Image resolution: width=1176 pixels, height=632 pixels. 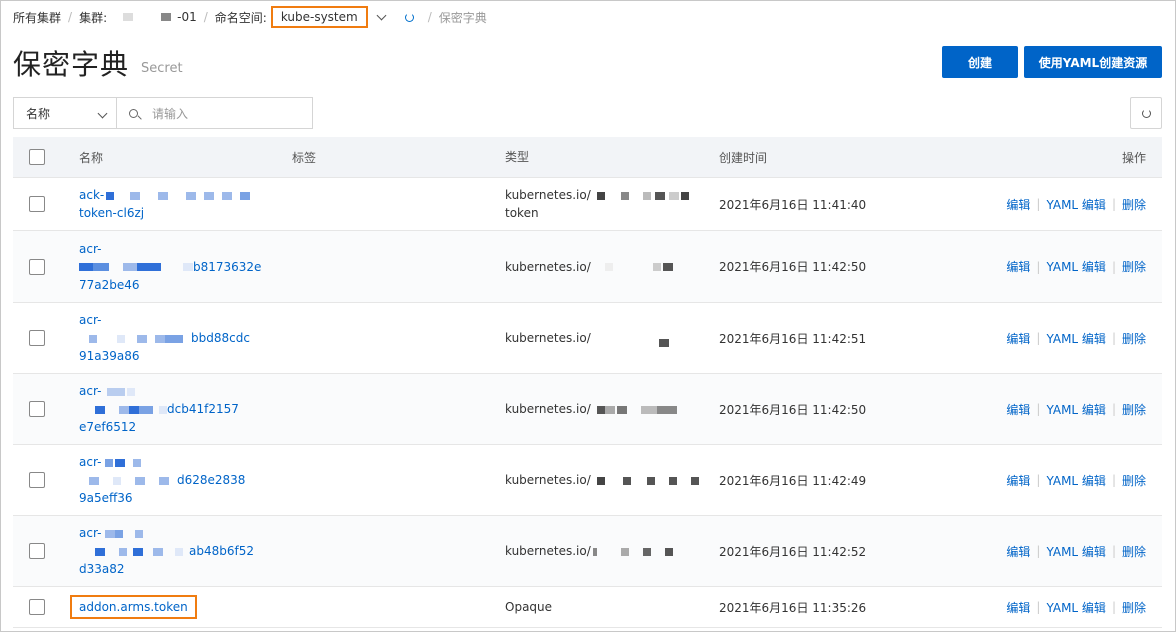 I want to click on namespace-value: kube-system, so click(x=319, y=17).